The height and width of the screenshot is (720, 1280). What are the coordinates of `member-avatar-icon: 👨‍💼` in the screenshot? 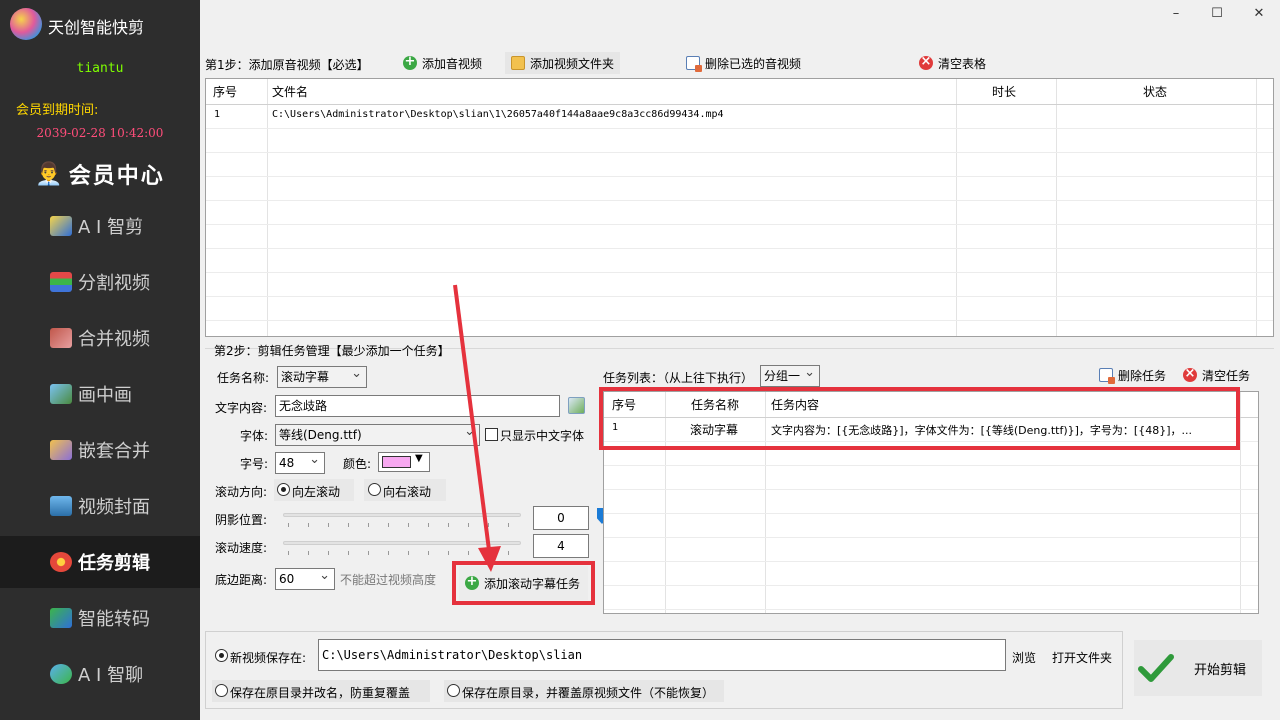 It's located at (49, 174).